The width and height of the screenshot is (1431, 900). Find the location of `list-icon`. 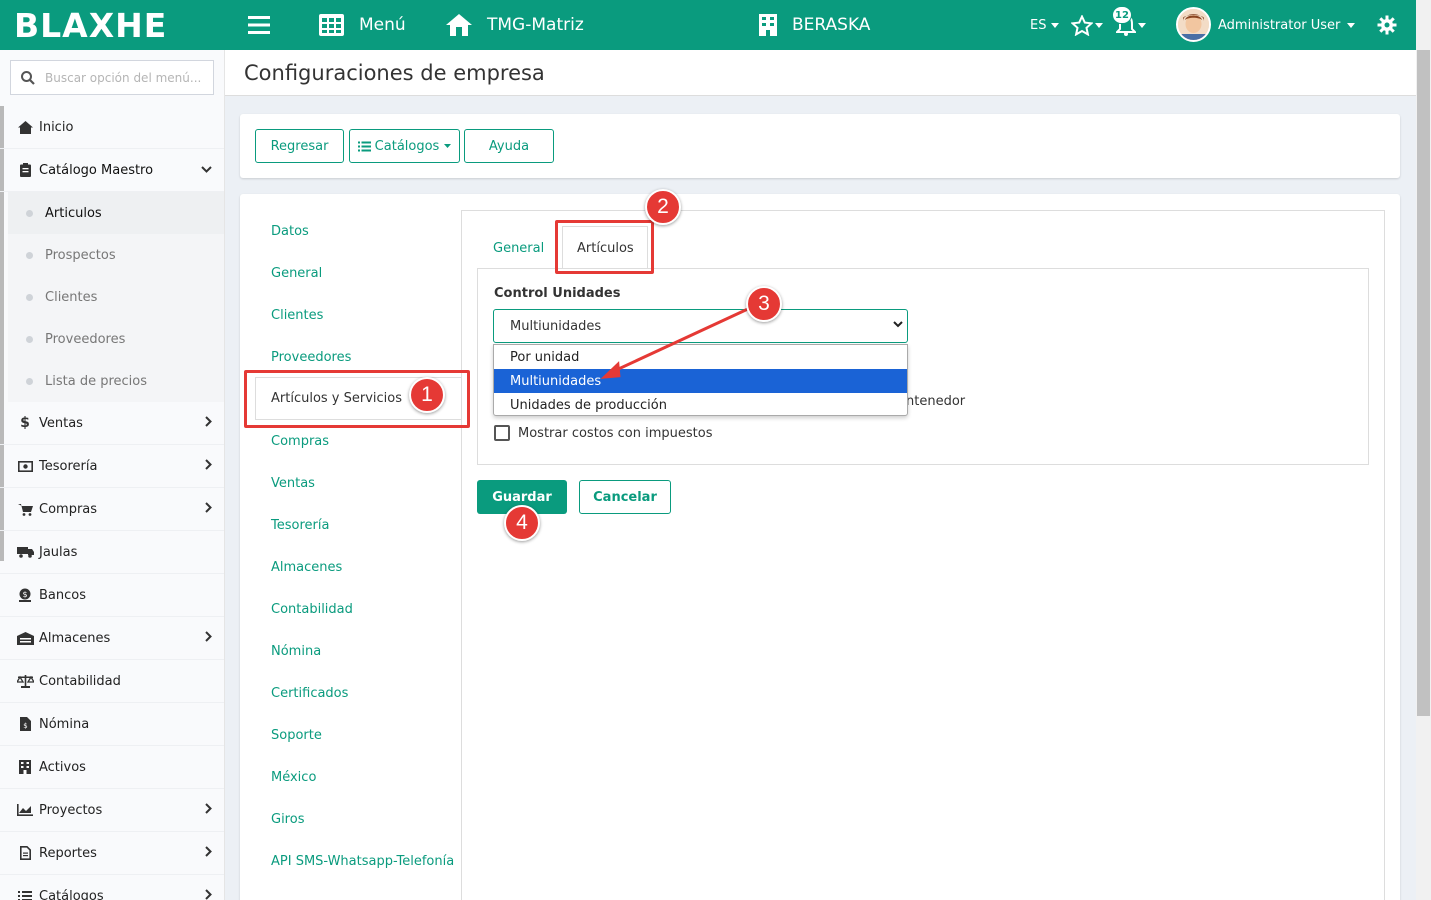

list-icon is located at coordinates (25, 895).